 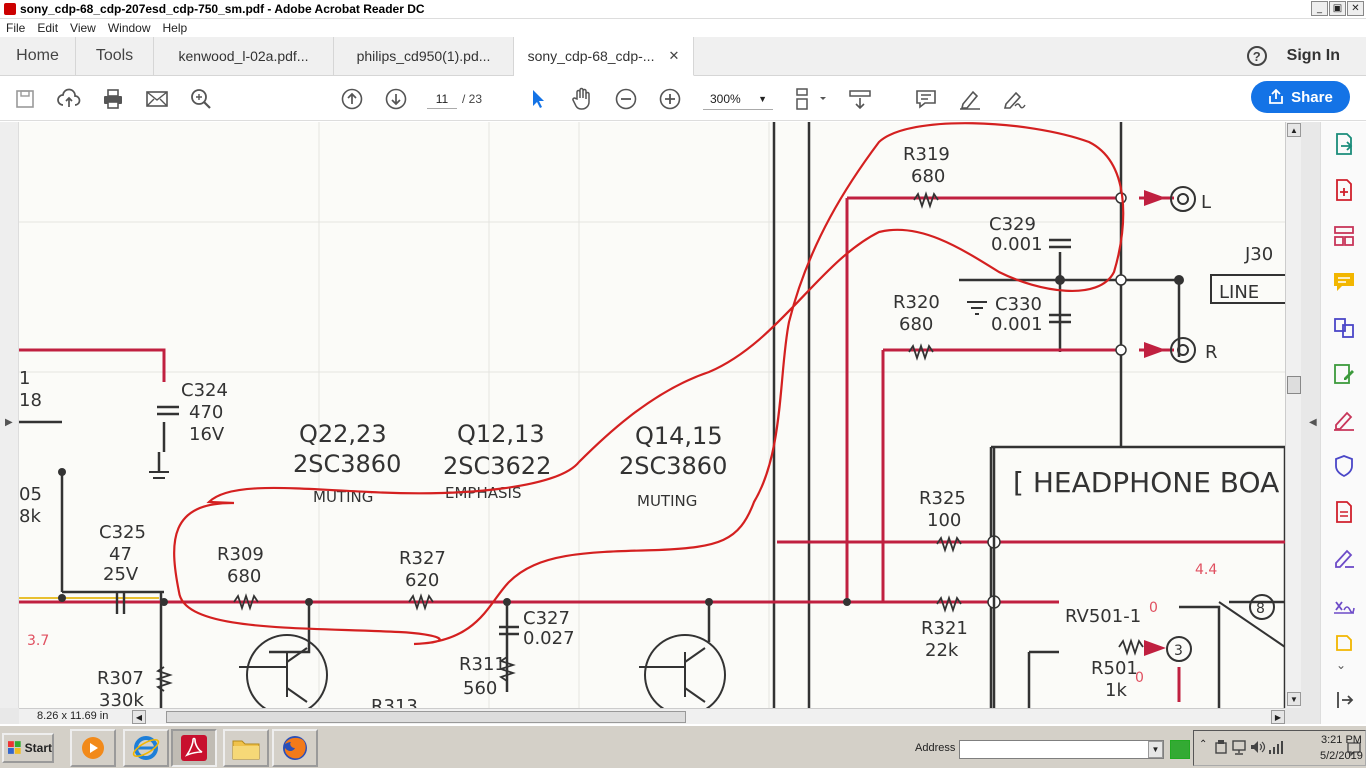 I want to click on label-c329-value: 0.001, so click(x=1017, y=244).